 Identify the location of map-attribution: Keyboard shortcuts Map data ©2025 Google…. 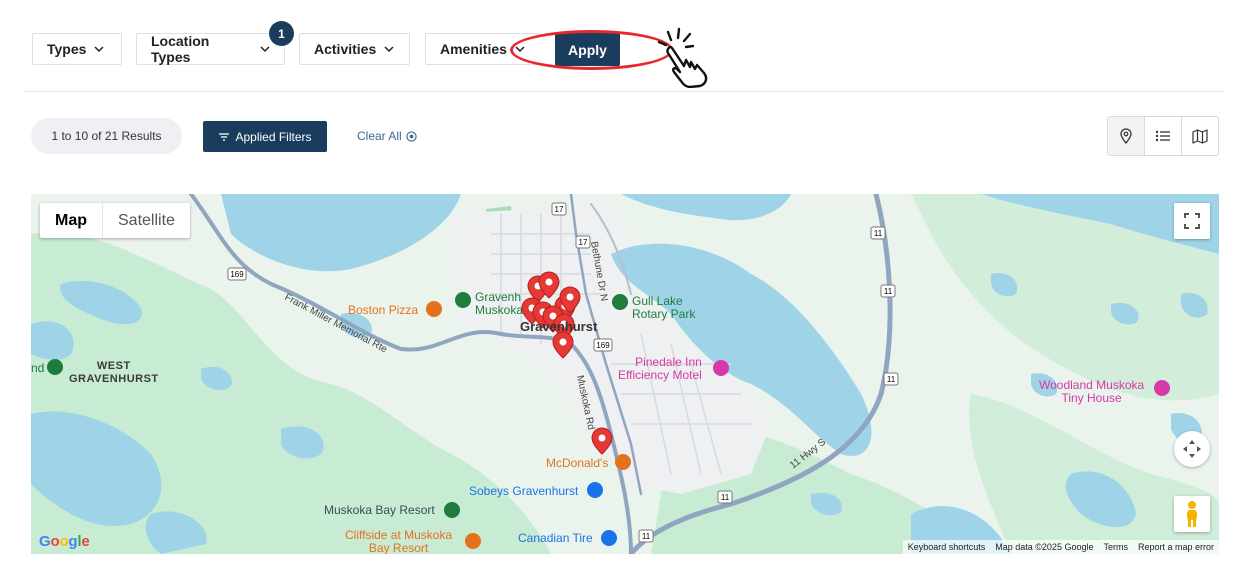
(1060, 547).